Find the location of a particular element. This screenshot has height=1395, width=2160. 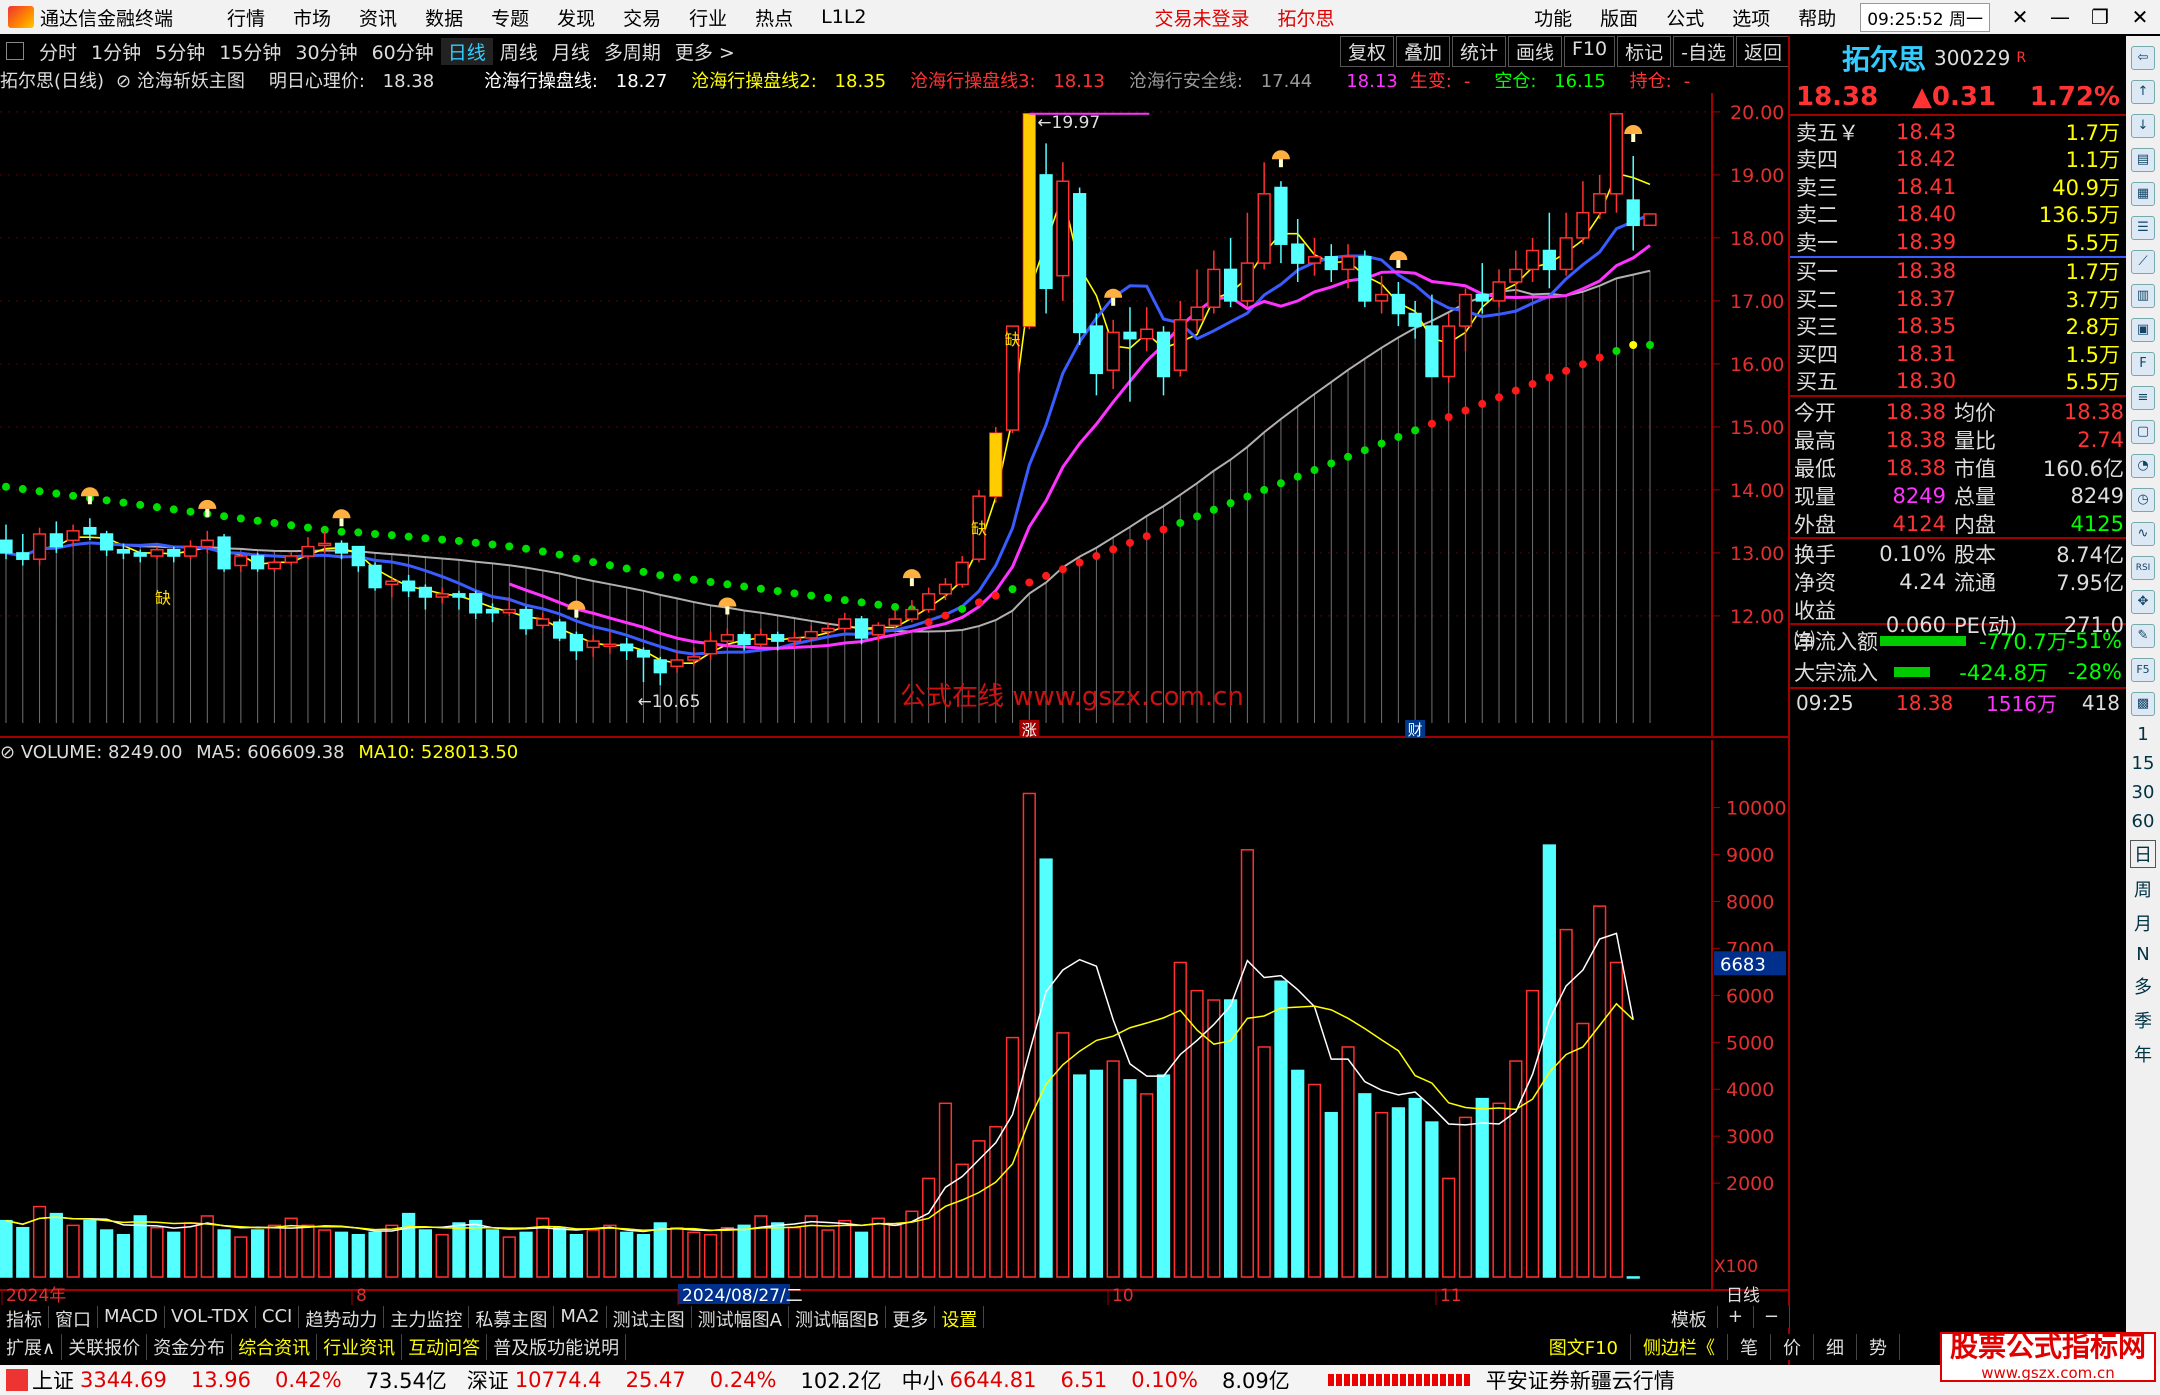

menu-hangye: 行业 is located at coordinates (708, 17).